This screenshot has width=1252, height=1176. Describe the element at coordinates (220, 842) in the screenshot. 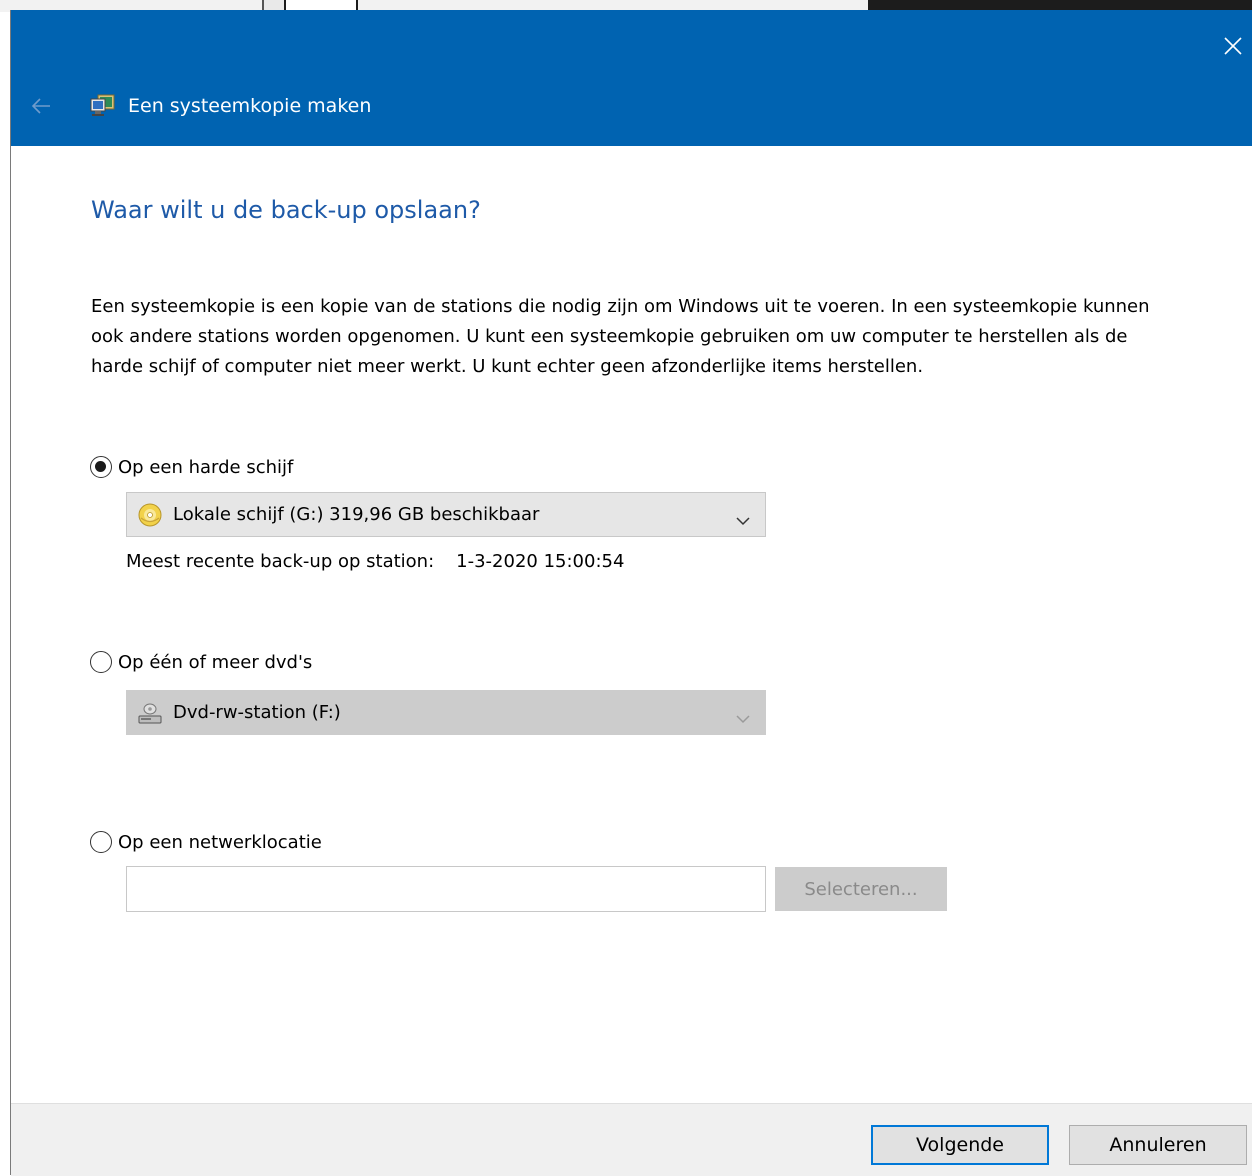

I see `radio-label-network: Op een netwerklocatie` at that location.